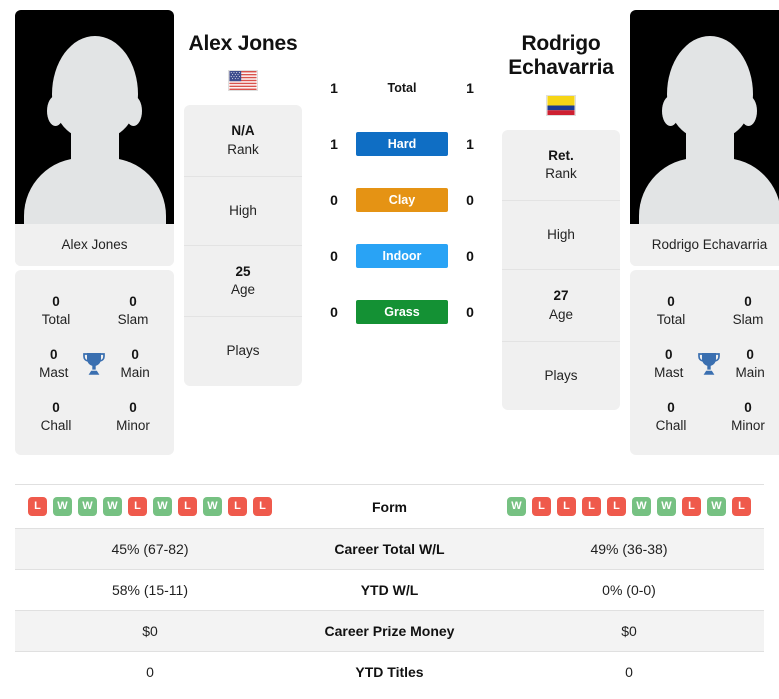 This screenshot has height=699, width=779. I want to click on h2h-row-indoor: 0 Indoor 0, so click(402, 256).